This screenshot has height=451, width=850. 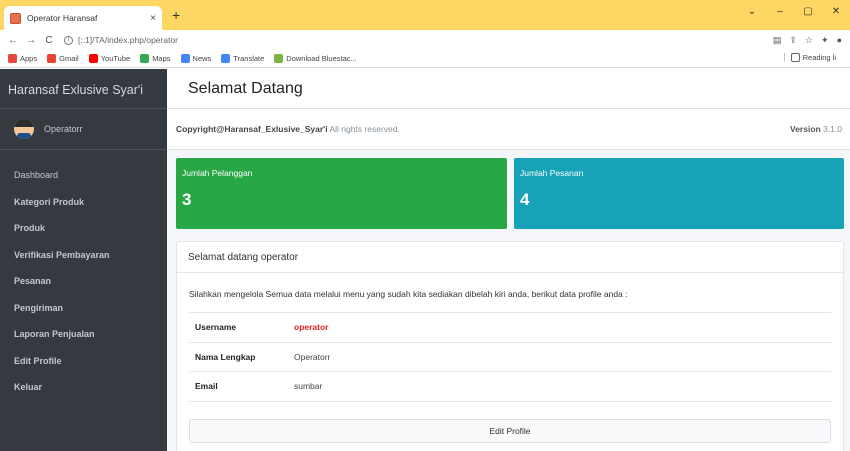 What do you see at coordinates (793, 40) in the screenshot?
I see `share-icon: ⇪` at bounding box center [793, 40].